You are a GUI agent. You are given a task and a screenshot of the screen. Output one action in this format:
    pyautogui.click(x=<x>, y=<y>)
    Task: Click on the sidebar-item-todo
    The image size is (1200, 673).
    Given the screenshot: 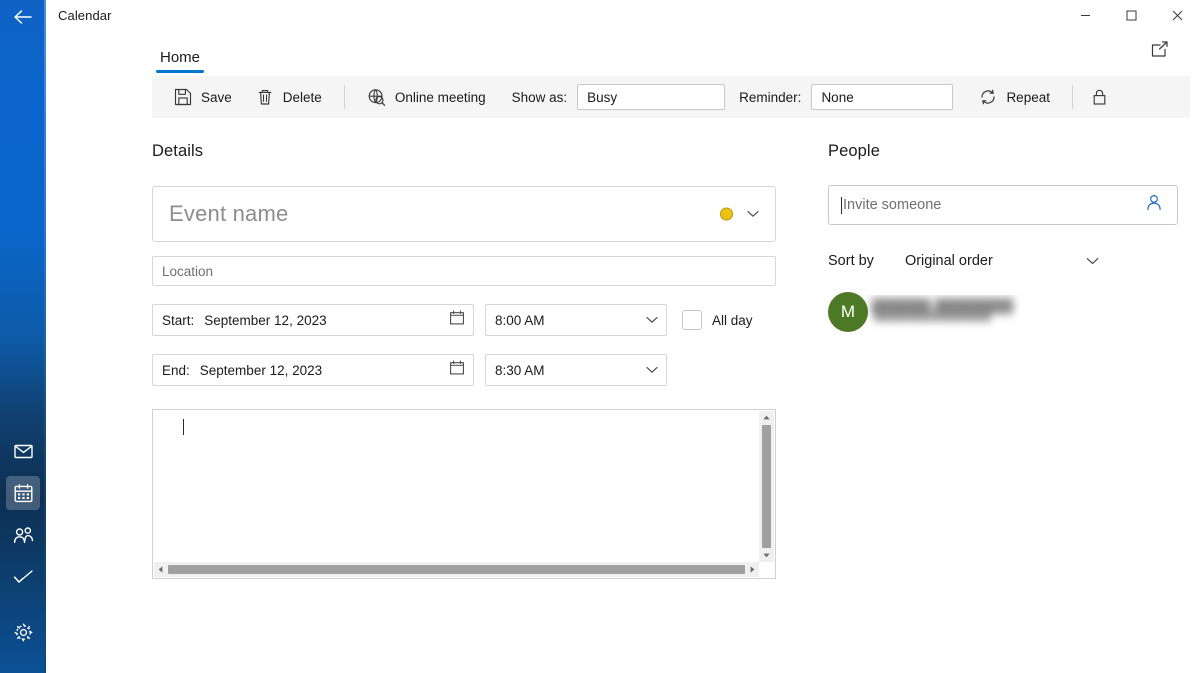 What is the action you would take?
    pyautogui.click(x=23, y=577)
    